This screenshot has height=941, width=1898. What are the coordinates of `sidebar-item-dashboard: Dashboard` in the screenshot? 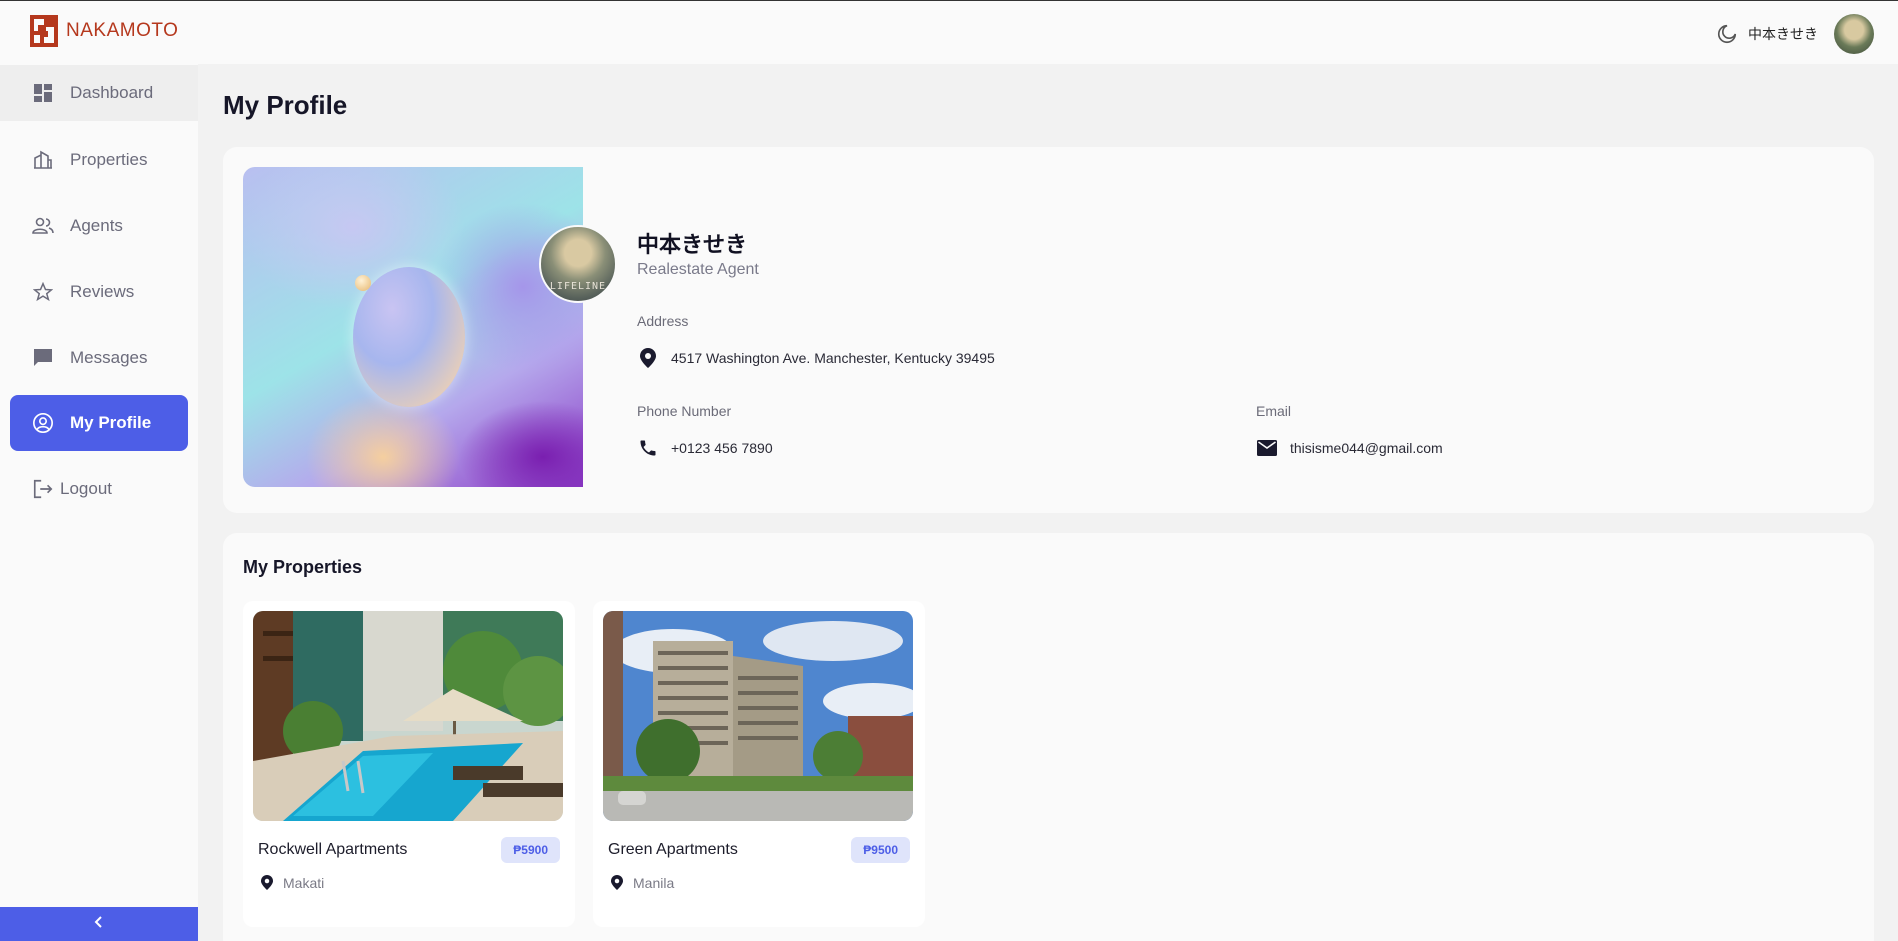 It's located at (99, 93).